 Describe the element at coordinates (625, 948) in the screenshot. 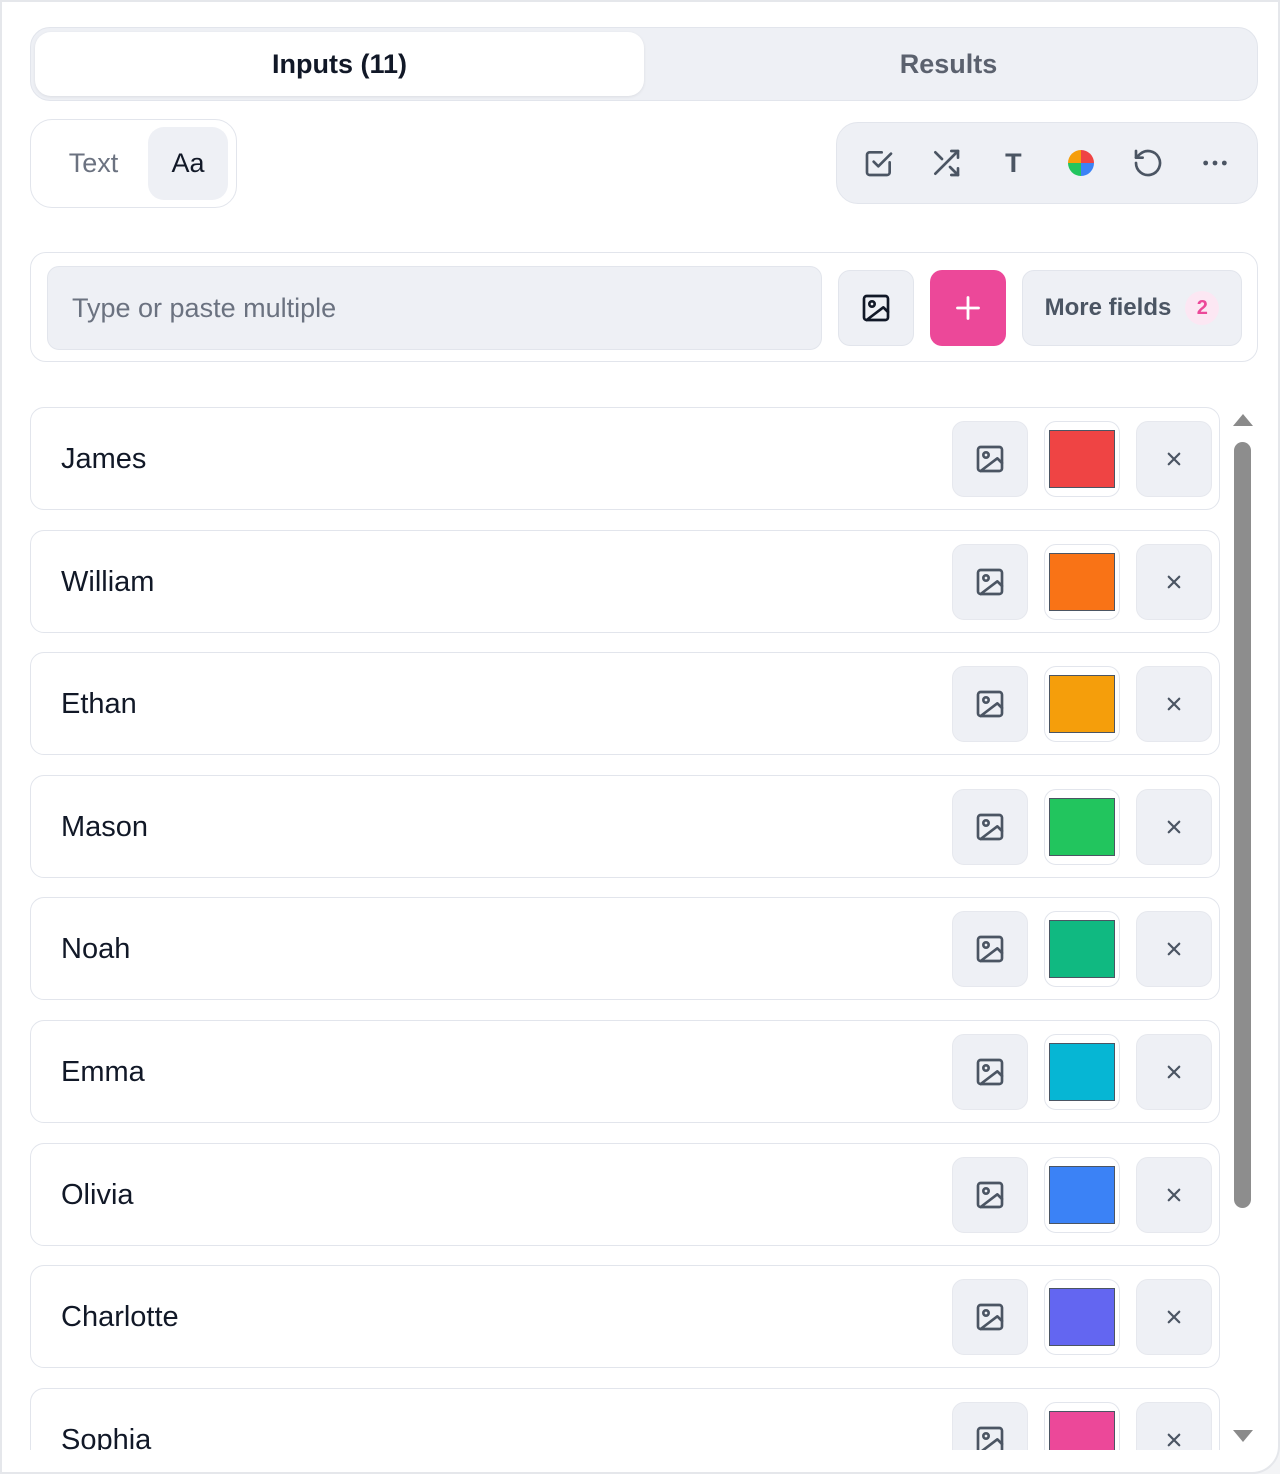

I see `entry-row: Noah` at that location.